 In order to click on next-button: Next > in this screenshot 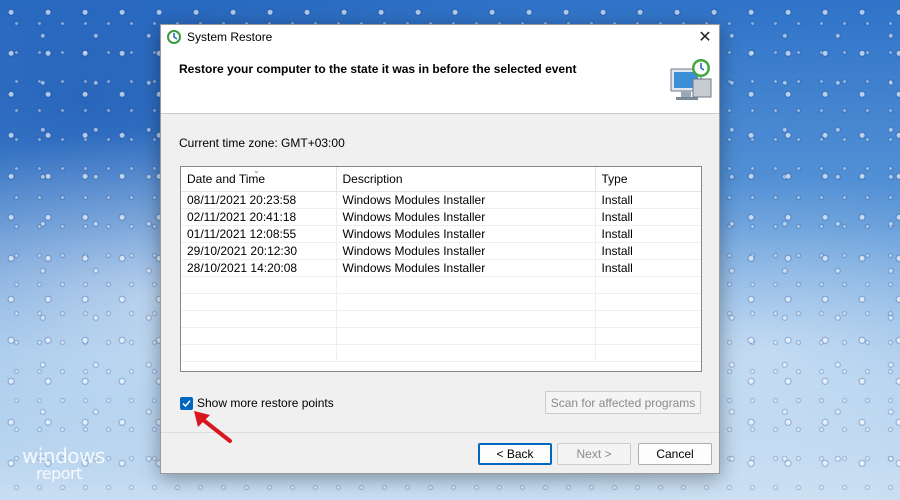, I will do `click(594, 454)`.